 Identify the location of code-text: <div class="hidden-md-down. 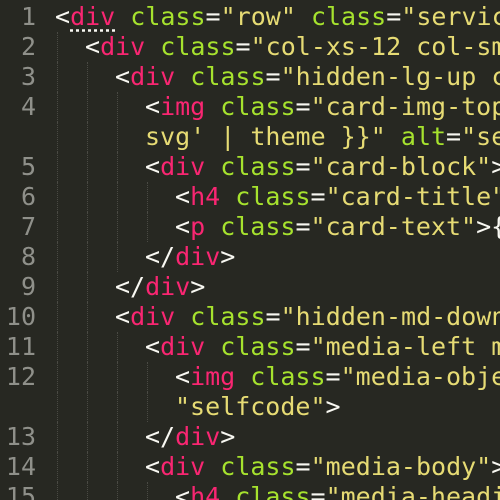
(307, 317).